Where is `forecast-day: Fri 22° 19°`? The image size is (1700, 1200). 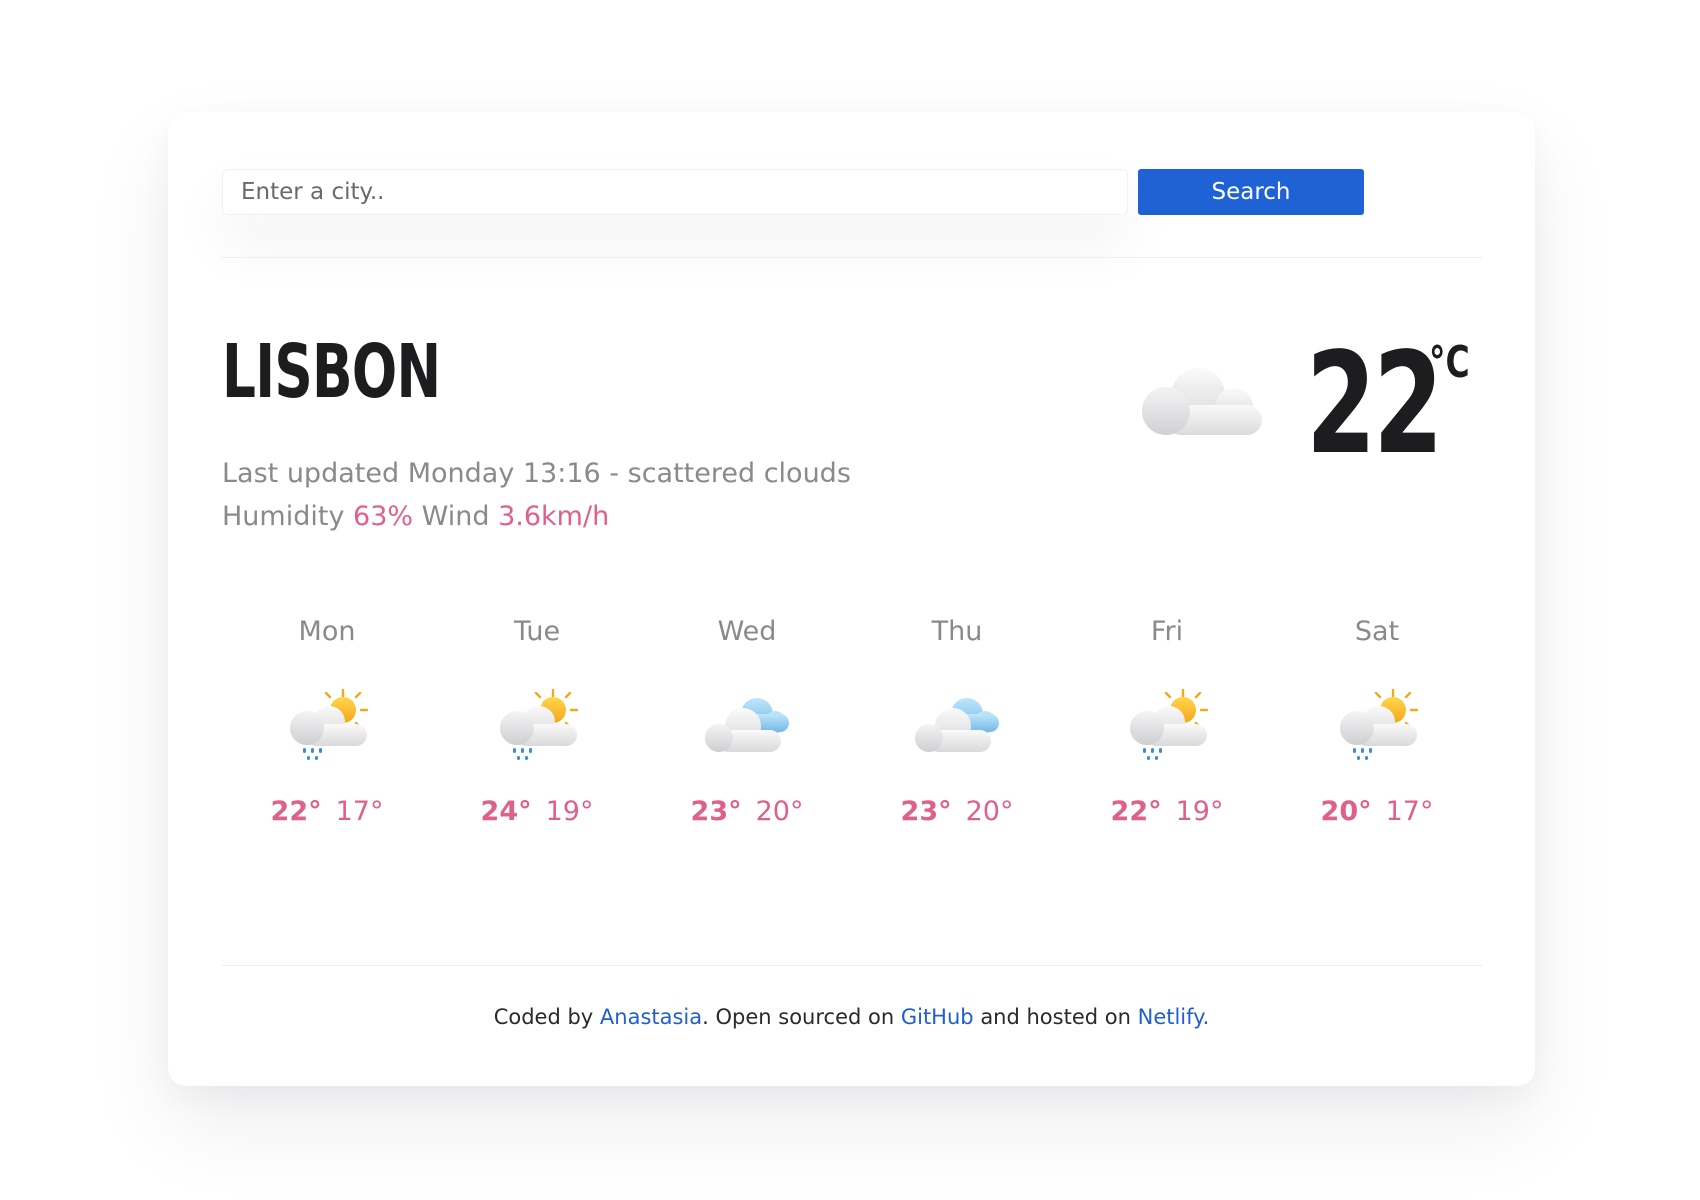
forecast-day: Fri 22° 19° is located at coordinates (1167, 721).